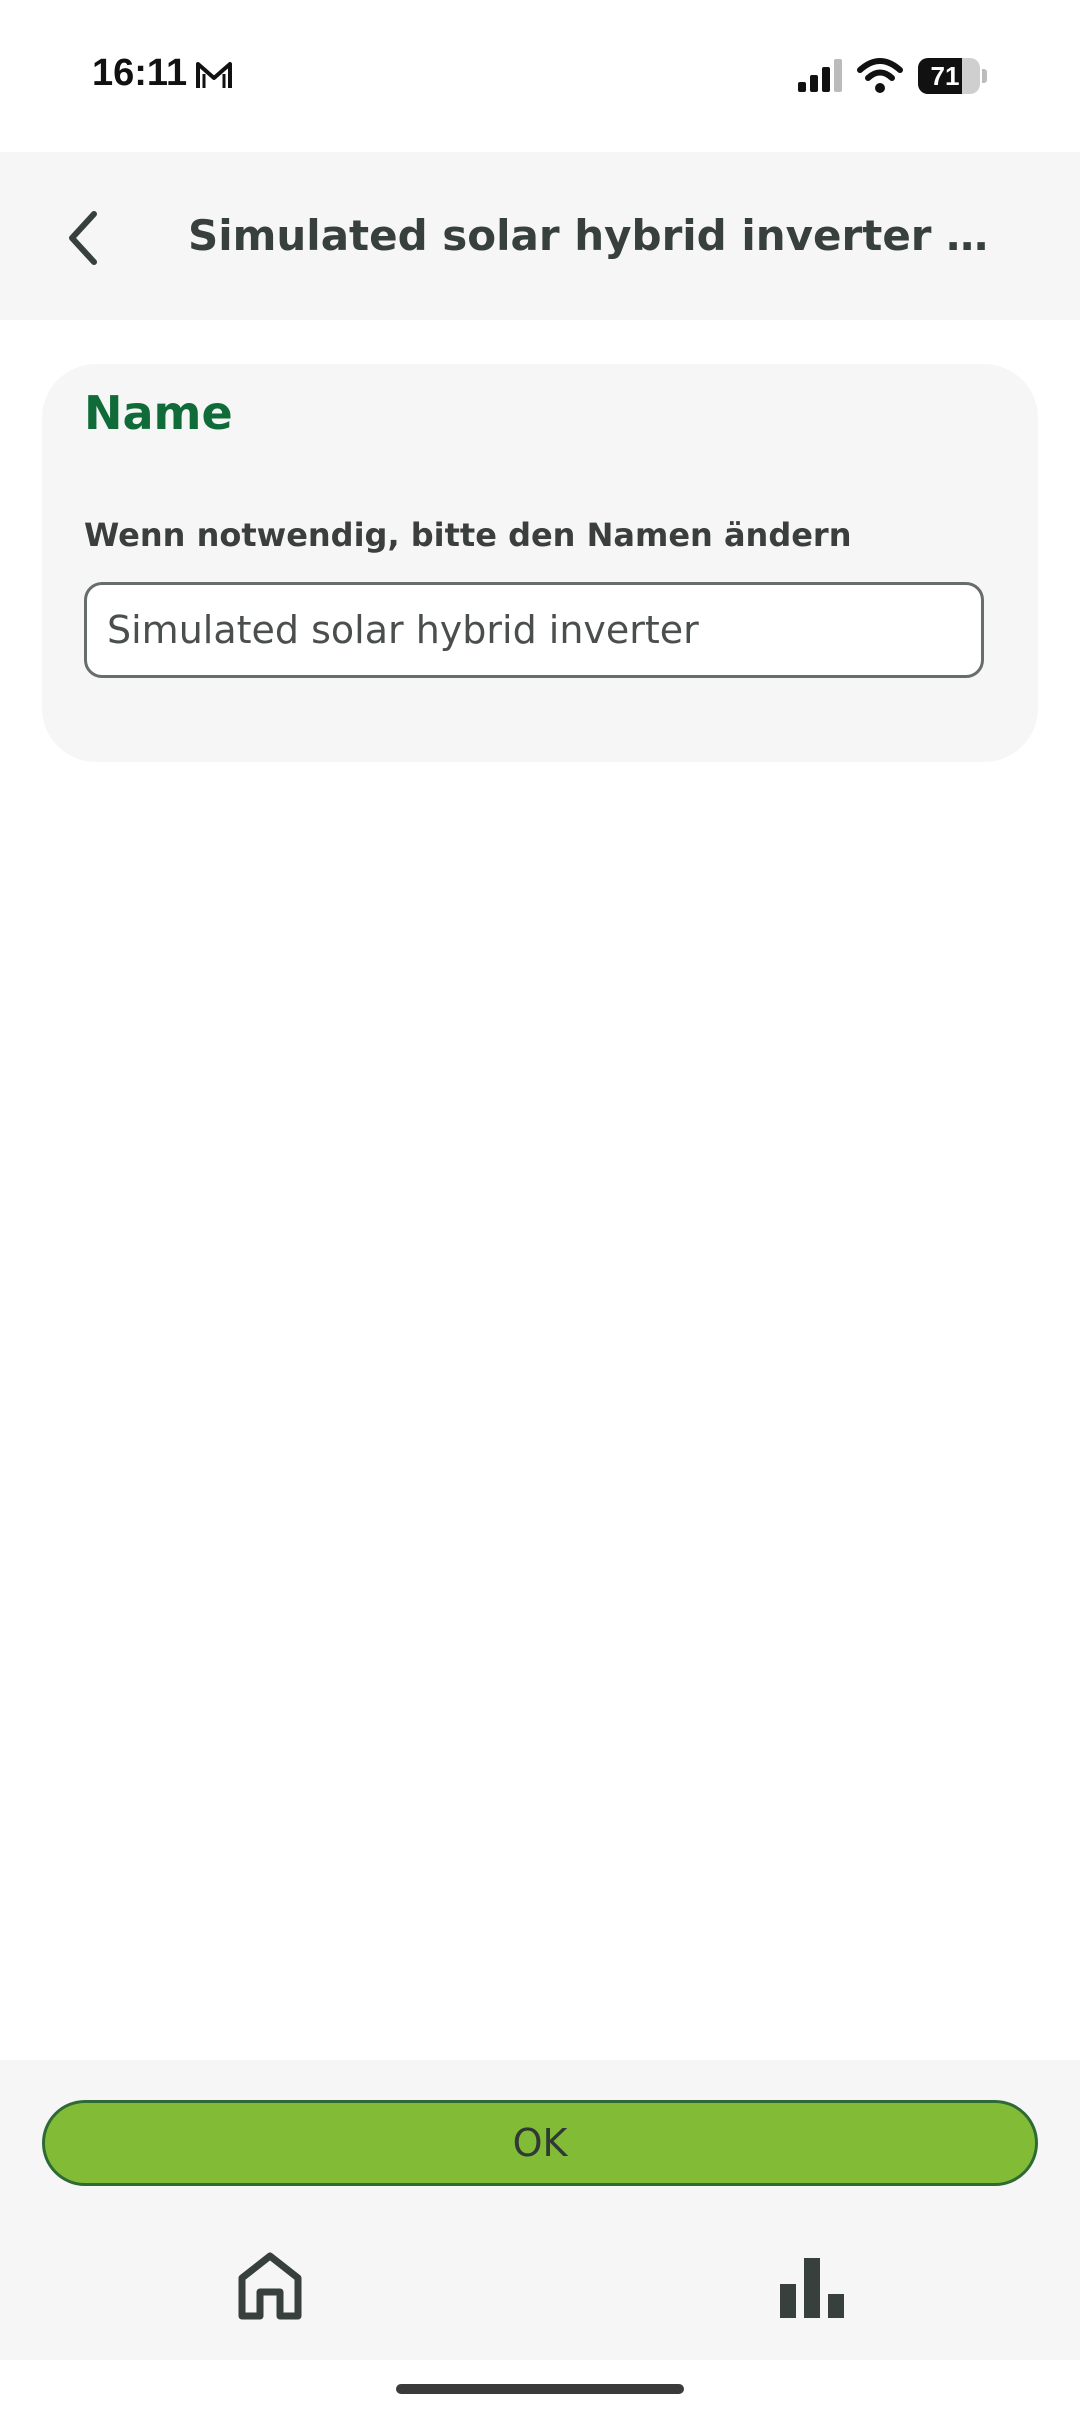 The width and height of the screenshot is (1080, 2424). I want to click on nav-stats-button, so click(812, 2286).